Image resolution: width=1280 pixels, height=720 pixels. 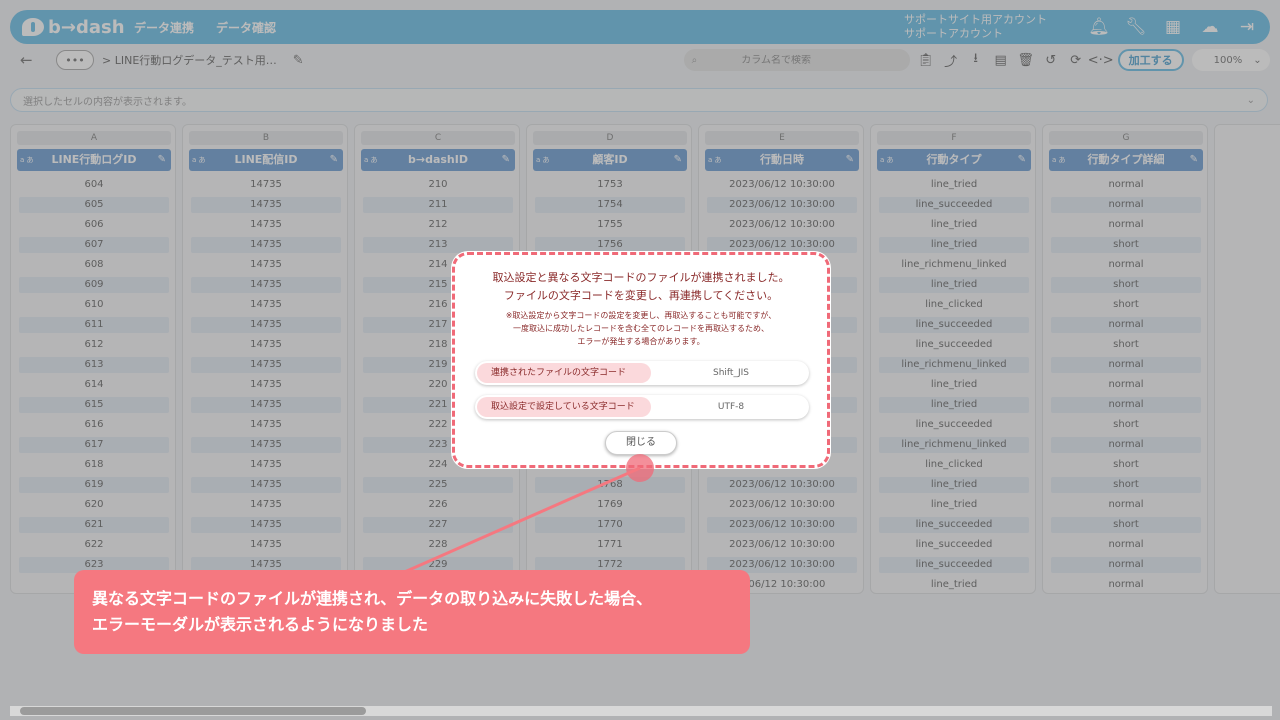 I want to click on callout-line: エラーモーダルが表示されるようになりました, so click(x=260, y=624).